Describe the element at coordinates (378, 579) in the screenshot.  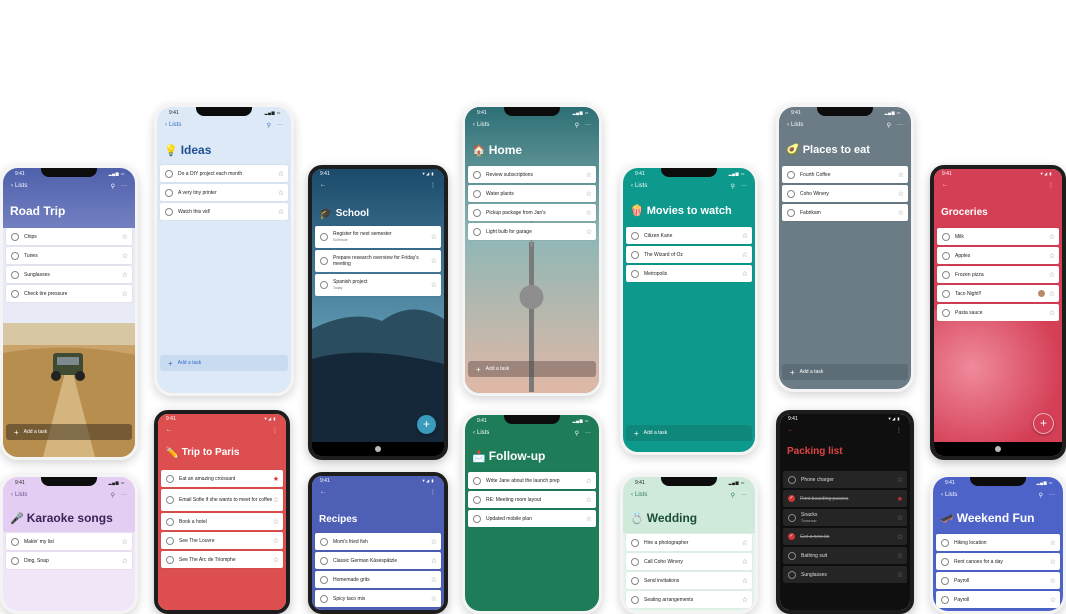
I see `task-item: Homemade grits ☆` at that location.